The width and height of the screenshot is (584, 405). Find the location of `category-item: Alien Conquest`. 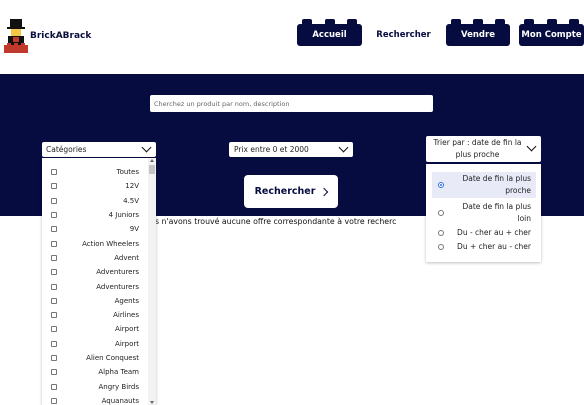

category-item: Alien Conquest is located at coordinates (94, 358).